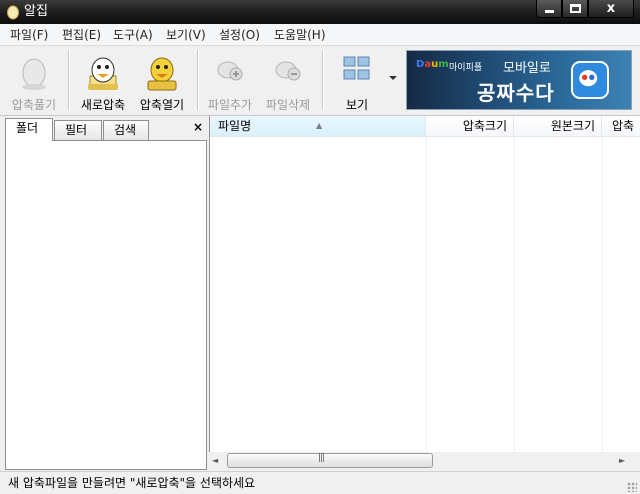  Describe the element at coordinates (320, 12) in the screenshot. I see `title-bar: 알집 x` at that location.